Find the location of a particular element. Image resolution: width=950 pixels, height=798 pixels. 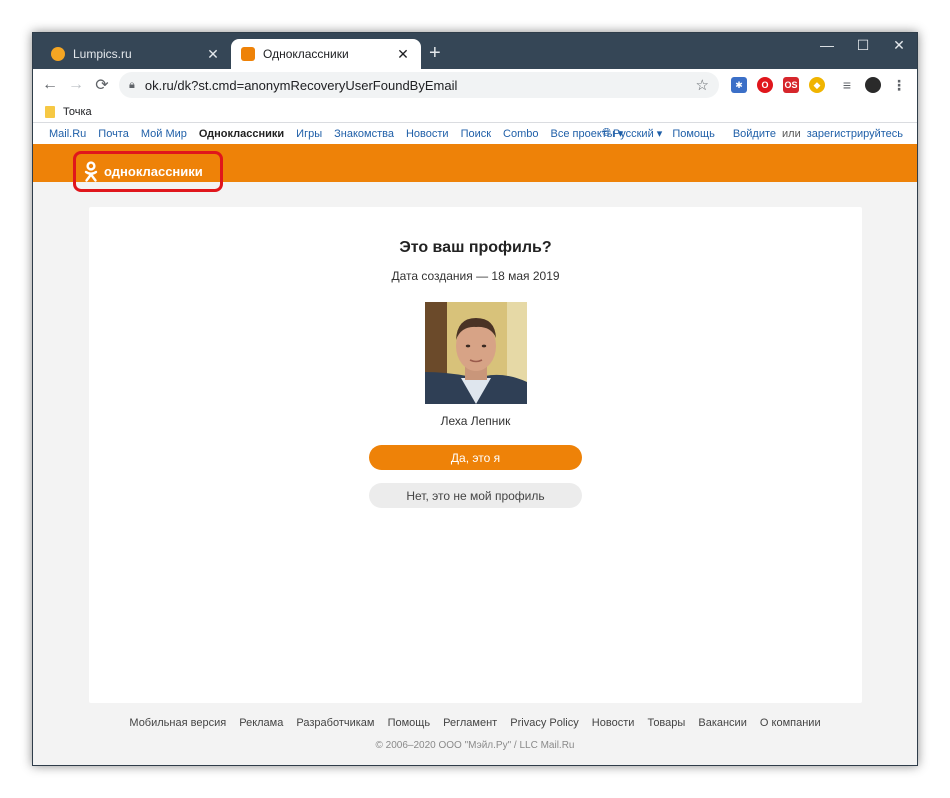

tab-lumpics: Lumpics.ru ✕ is located at coordinates (136, 54).